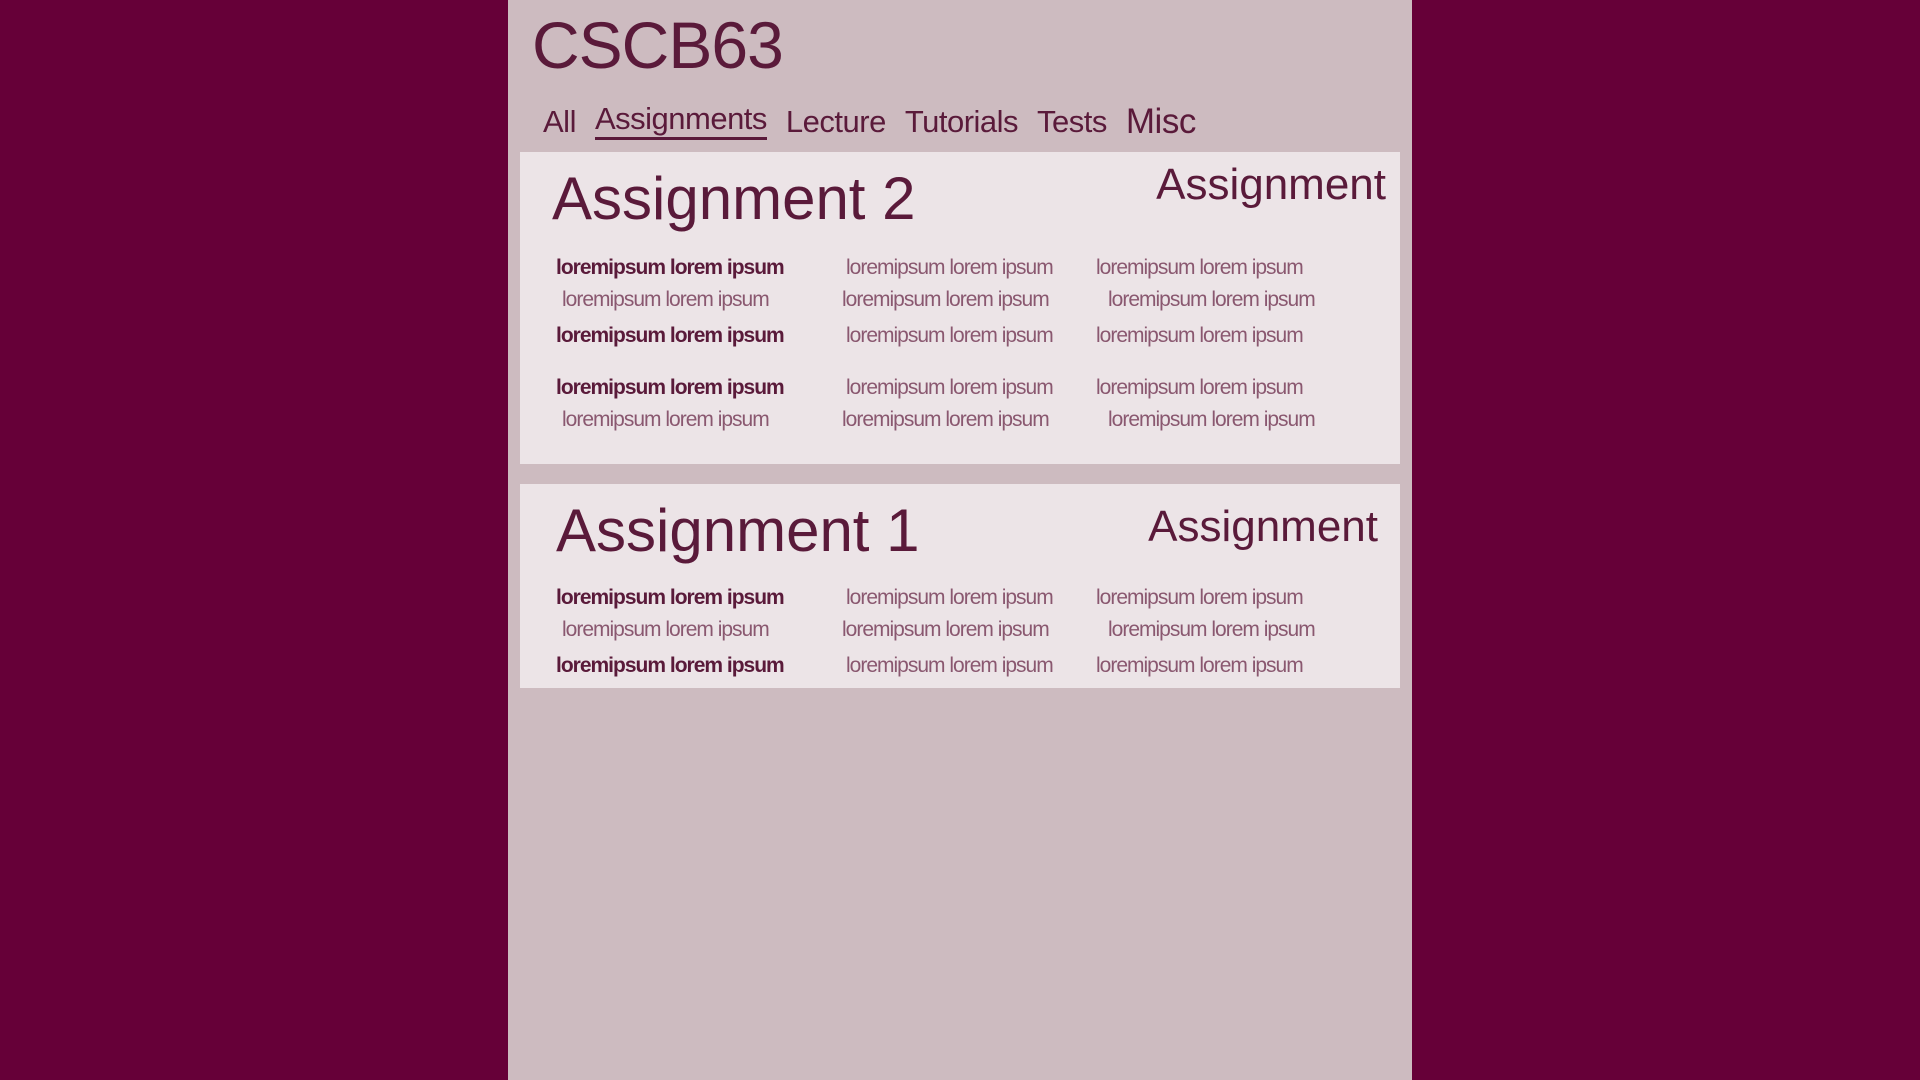 The image size is (1920, 1080). I want to click on site-title: CSCB63, so click(658, 45).